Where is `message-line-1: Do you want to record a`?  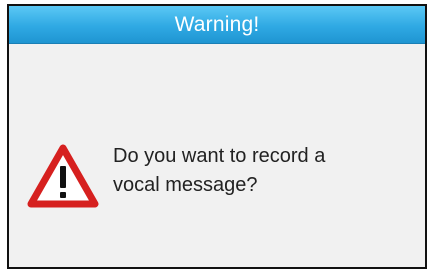
message-line-1: Do you want to record a is located at coordinates (219, 156).